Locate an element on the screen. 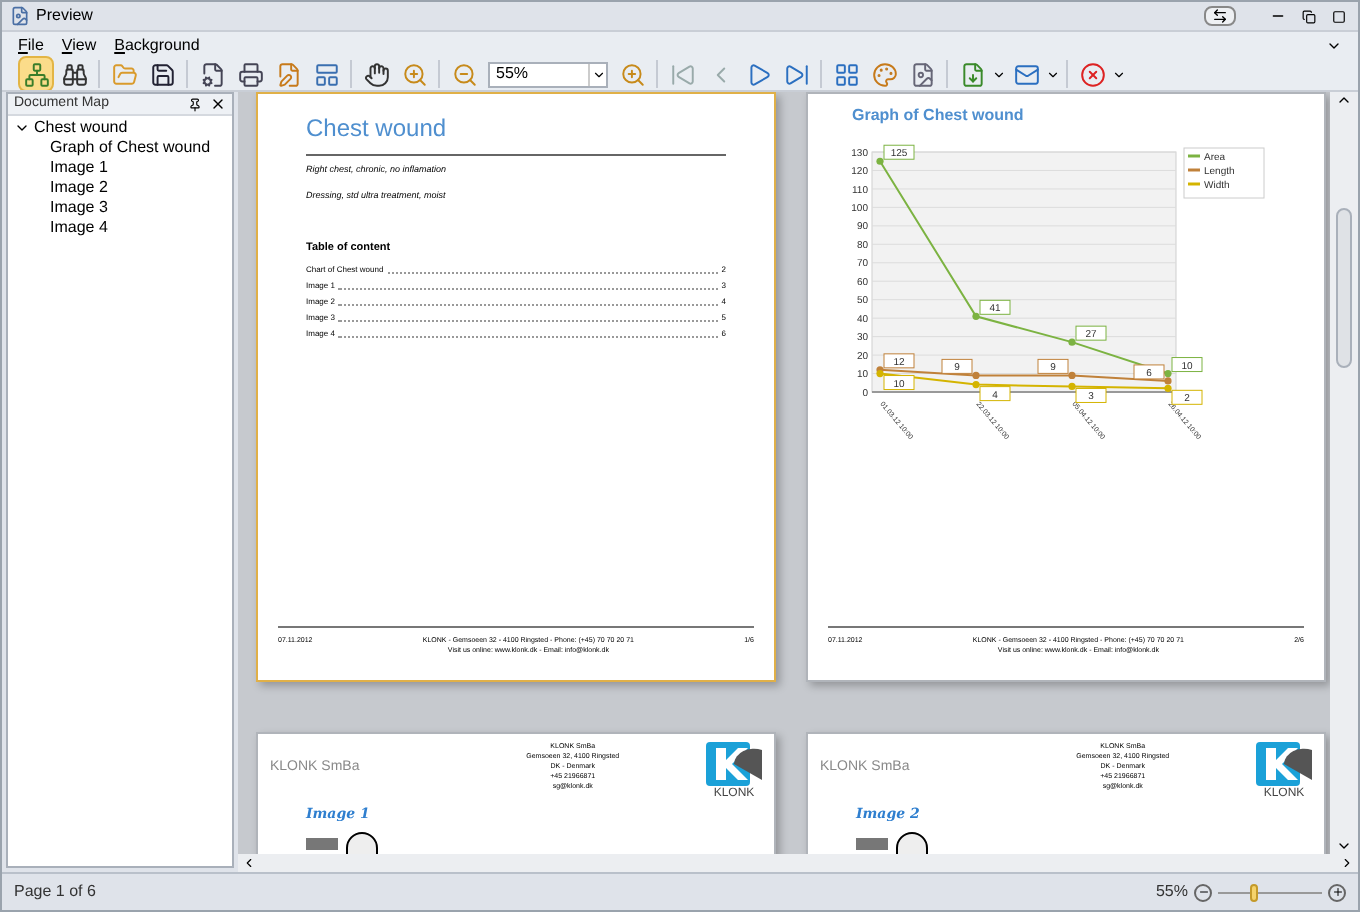 Image resolution: width=1360 pixels, height=912 pixels. zoom-slider is located at coordinates (1270, 892).